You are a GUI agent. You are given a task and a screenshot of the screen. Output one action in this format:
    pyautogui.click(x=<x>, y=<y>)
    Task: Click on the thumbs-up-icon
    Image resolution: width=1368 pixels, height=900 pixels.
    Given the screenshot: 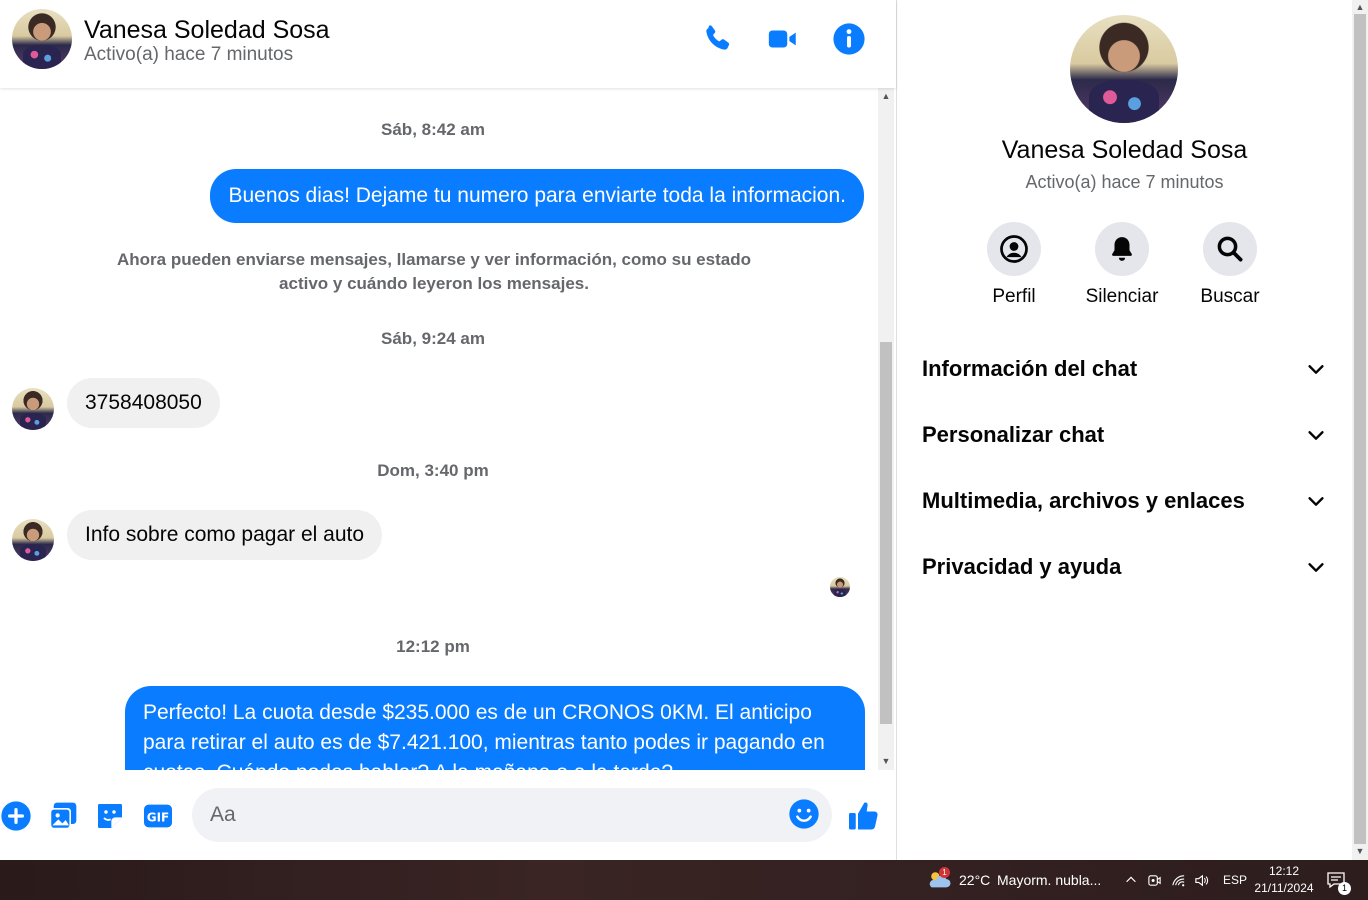 What is the action you would take?
    pyautogui.click(x=864, y=816)
    